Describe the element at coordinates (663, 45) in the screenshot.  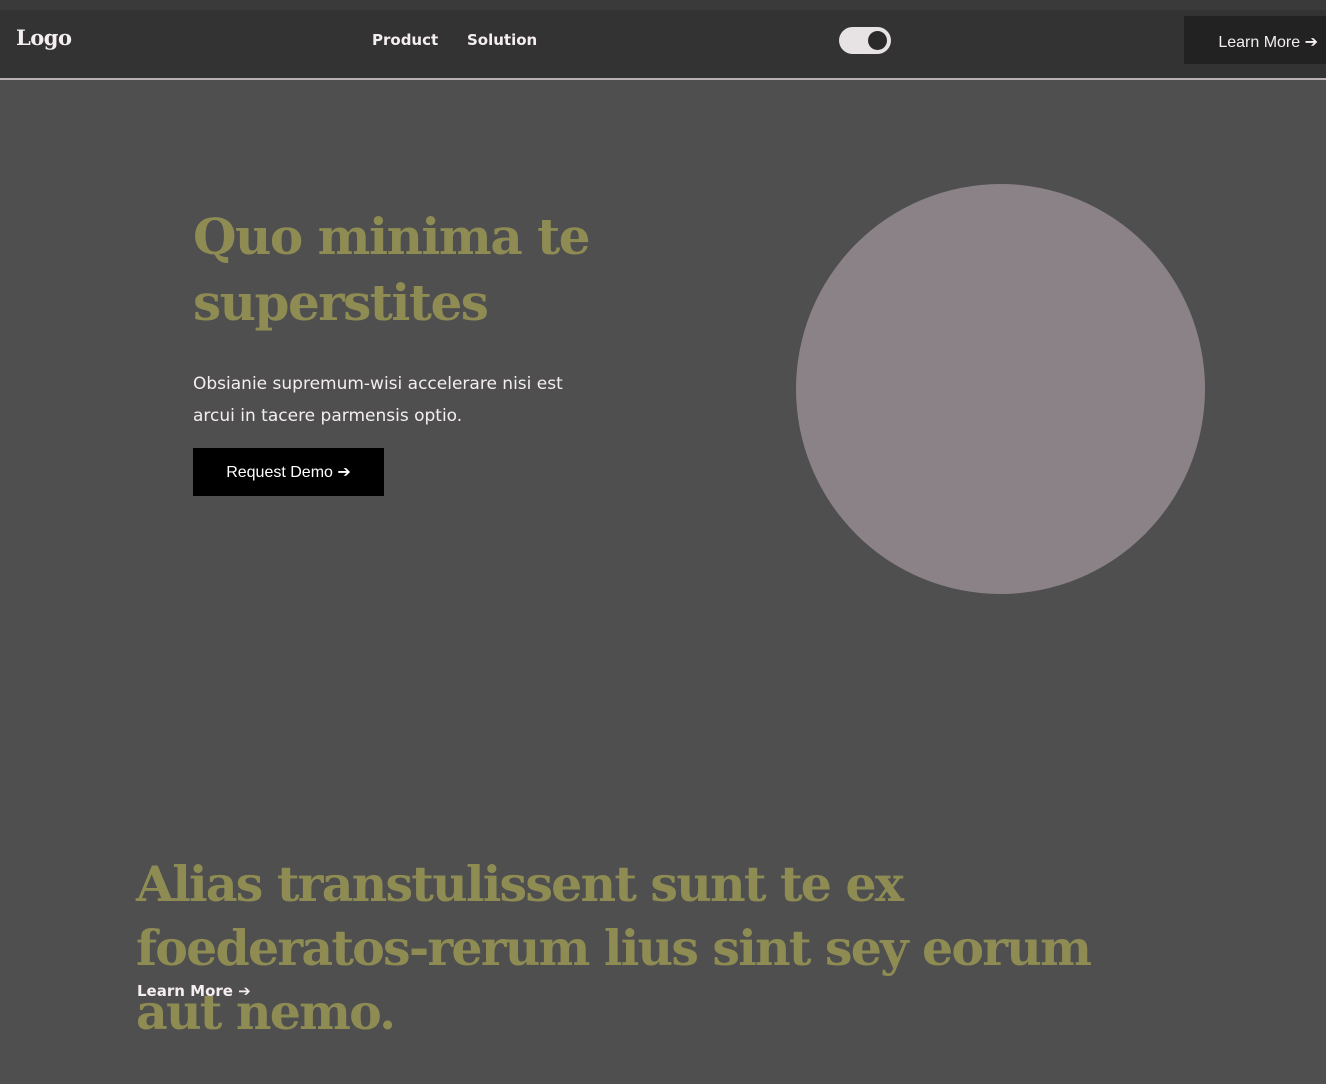
I see `navbar: Logo Product Solution Learn More ➔` at that location.